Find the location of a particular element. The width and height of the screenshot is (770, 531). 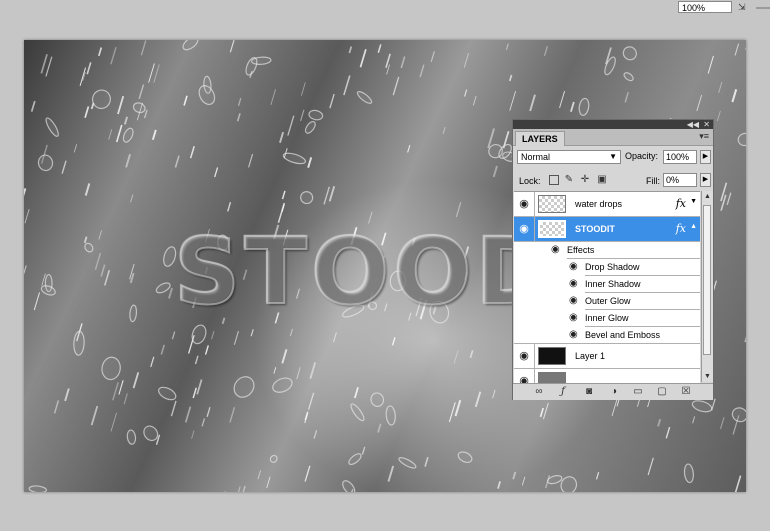

close-icon: ✕ is located at coordinates (706, 124).